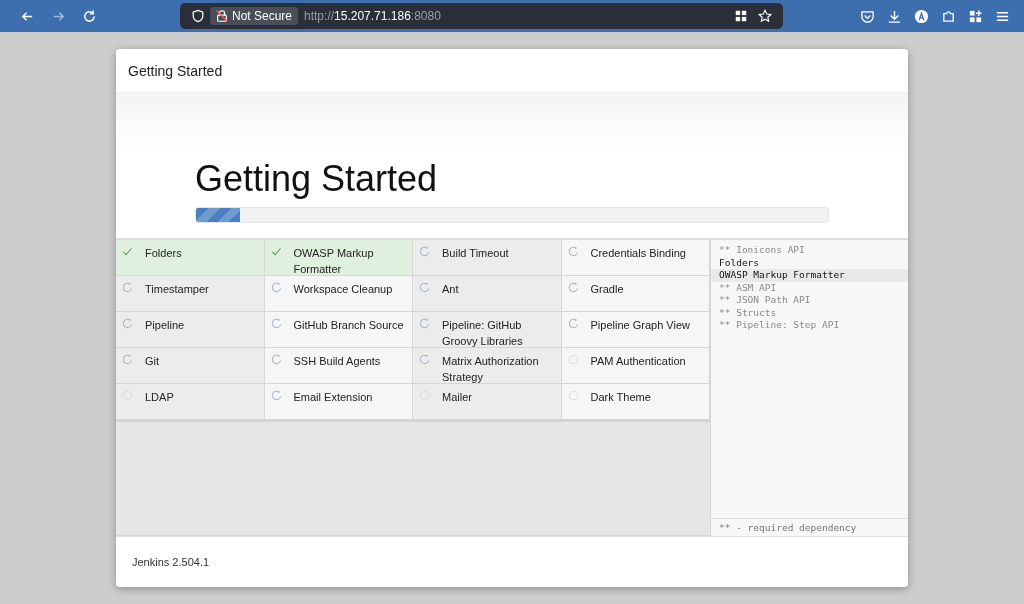  What do you see at coordinates (638, 361) in the screenshot?
I see `plugin-name: PAM Authentication` at bounding box center [638, 361].